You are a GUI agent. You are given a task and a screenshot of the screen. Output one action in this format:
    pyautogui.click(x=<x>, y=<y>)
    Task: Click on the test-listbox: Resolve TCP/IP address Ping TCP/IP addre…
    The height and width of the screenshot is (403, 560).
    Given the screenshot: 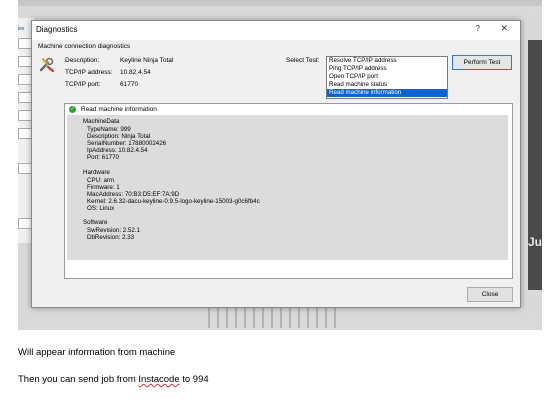 What is the action you would take?
    pyautogui.click(x=387, y=77)
    